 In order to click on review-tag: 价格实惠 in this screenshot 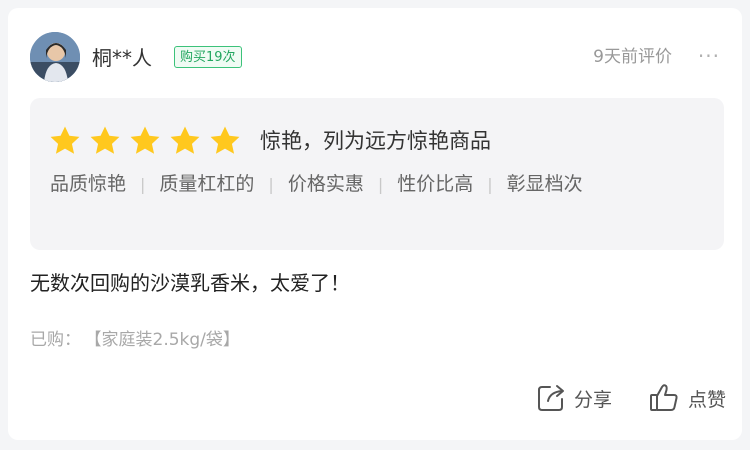, I will do `click(325, 184)`.